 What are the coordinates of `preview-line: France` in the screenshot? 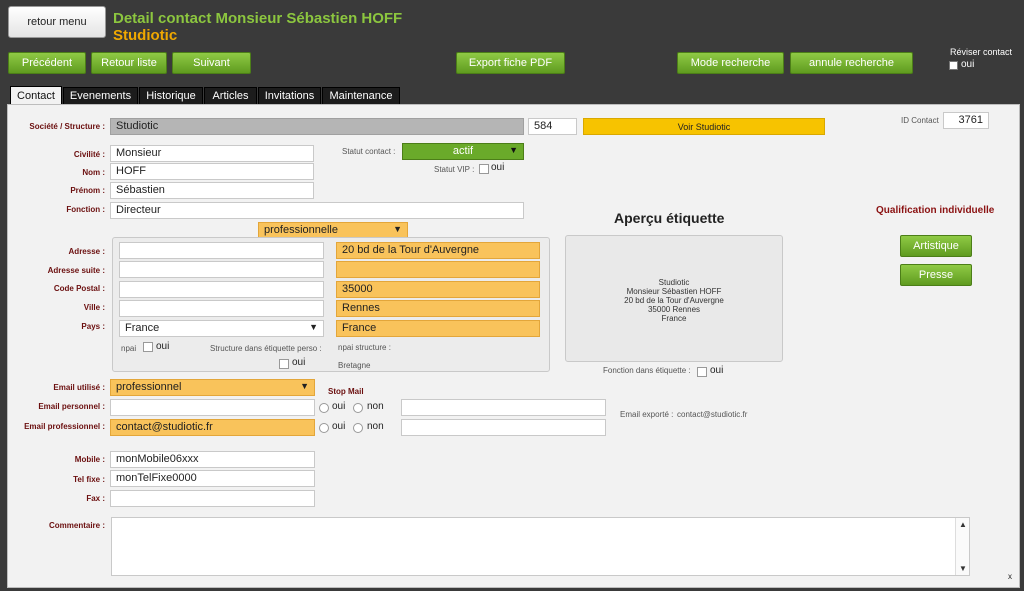 It's located at (674, 318).